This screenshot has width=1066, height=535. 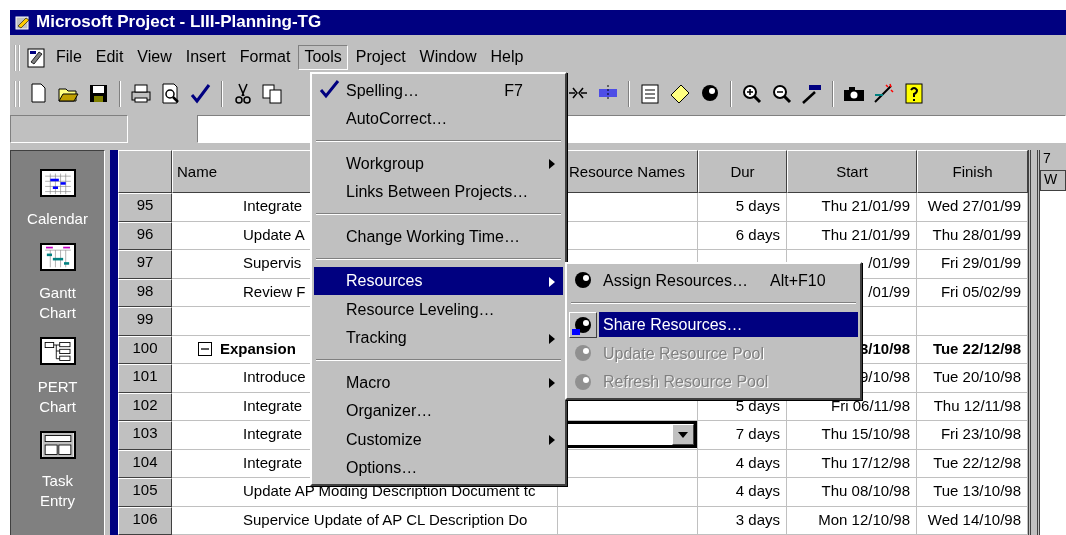 What do you see at coordinates (742, 207) in the screenshot?
I see `table-cell: 5 days` at bounding box center [742, 207].